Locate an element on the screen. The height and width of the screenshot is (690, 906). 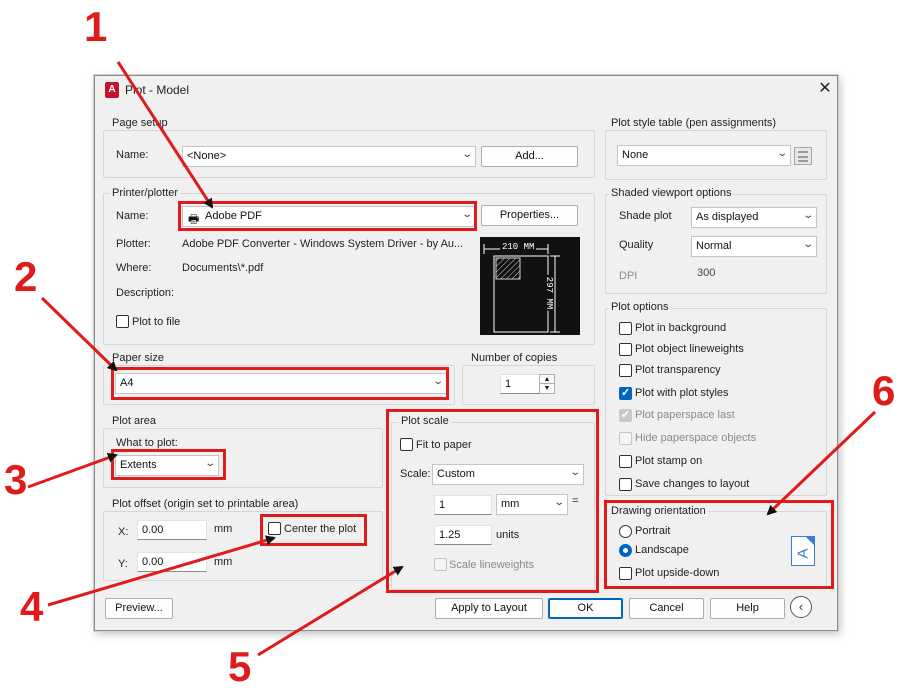
paper-width-dimension: 210 MM is located at coordinates (518, 247).